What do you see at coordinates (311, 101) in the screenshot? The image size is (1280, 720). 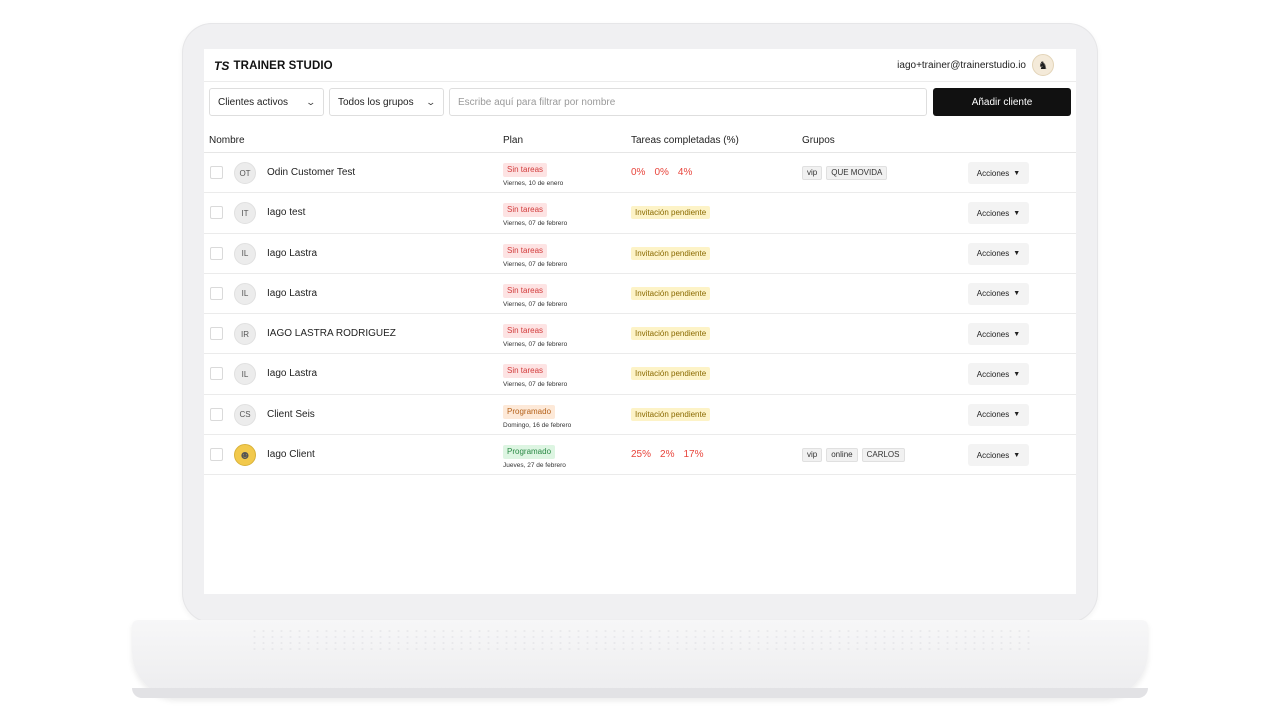 I see `chevron-down-icon: ⌄` at bounding box center [311, 101].